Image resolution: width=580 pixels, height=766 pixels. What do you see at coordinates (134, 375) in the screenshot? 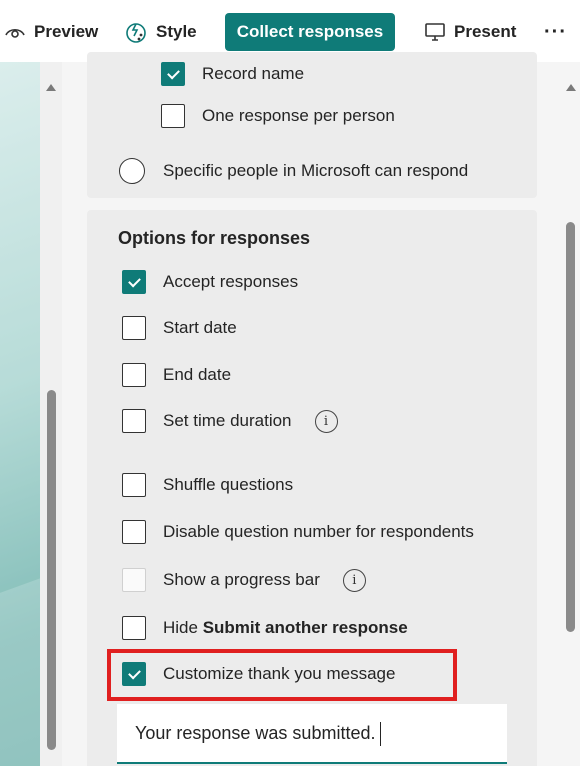
I see `end-date-checkbox` at bounding box center [134, 375].